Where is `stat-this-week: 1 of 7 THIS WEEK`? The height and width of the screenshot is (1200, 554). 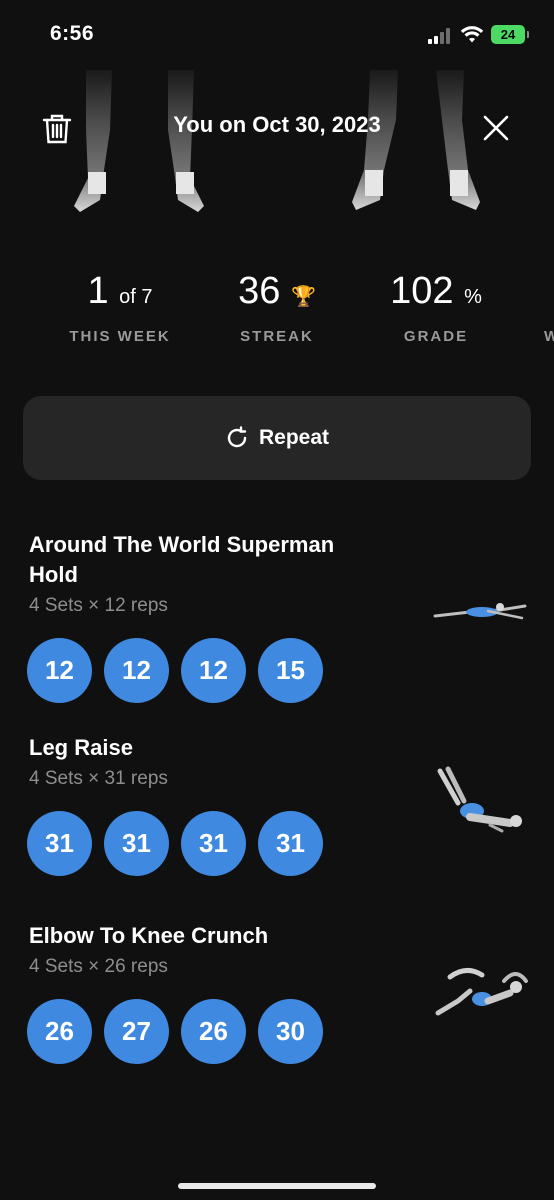
stat-this-week: 1 of 7 THIS WEEK is located at coordinates (120, 306).